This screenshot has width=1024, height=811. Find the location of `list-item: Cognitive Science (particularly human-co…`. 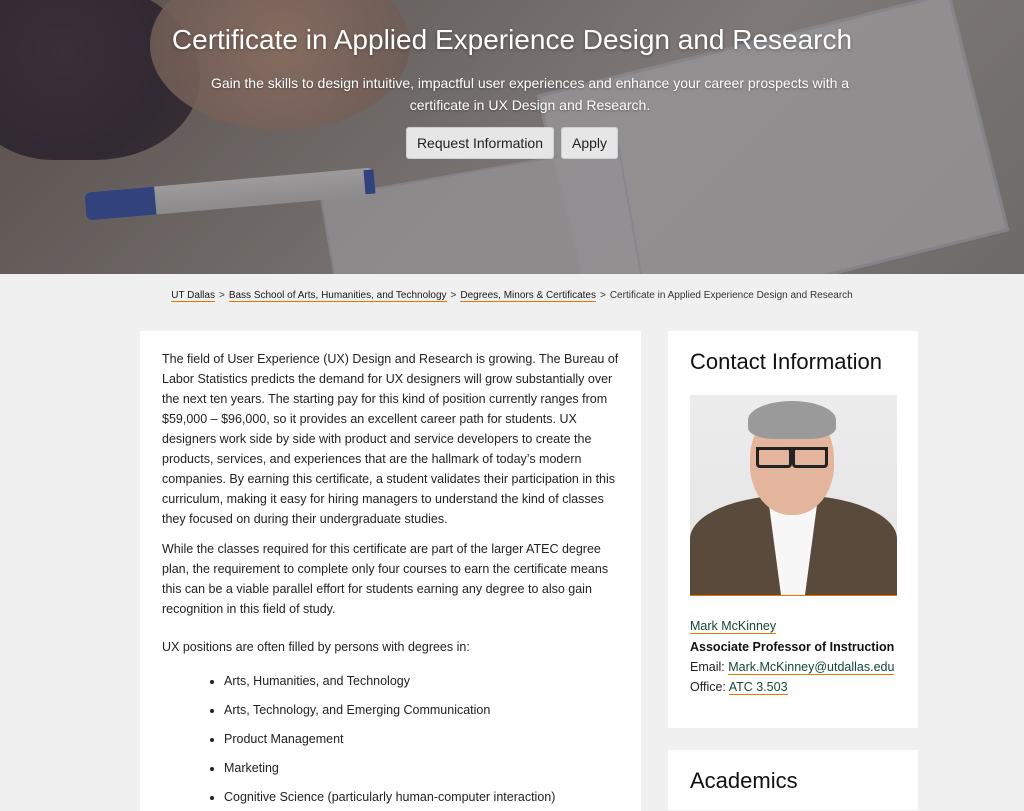

list-item: Cognitive Science (particularly human-co… is located at coordinates (421, 797).